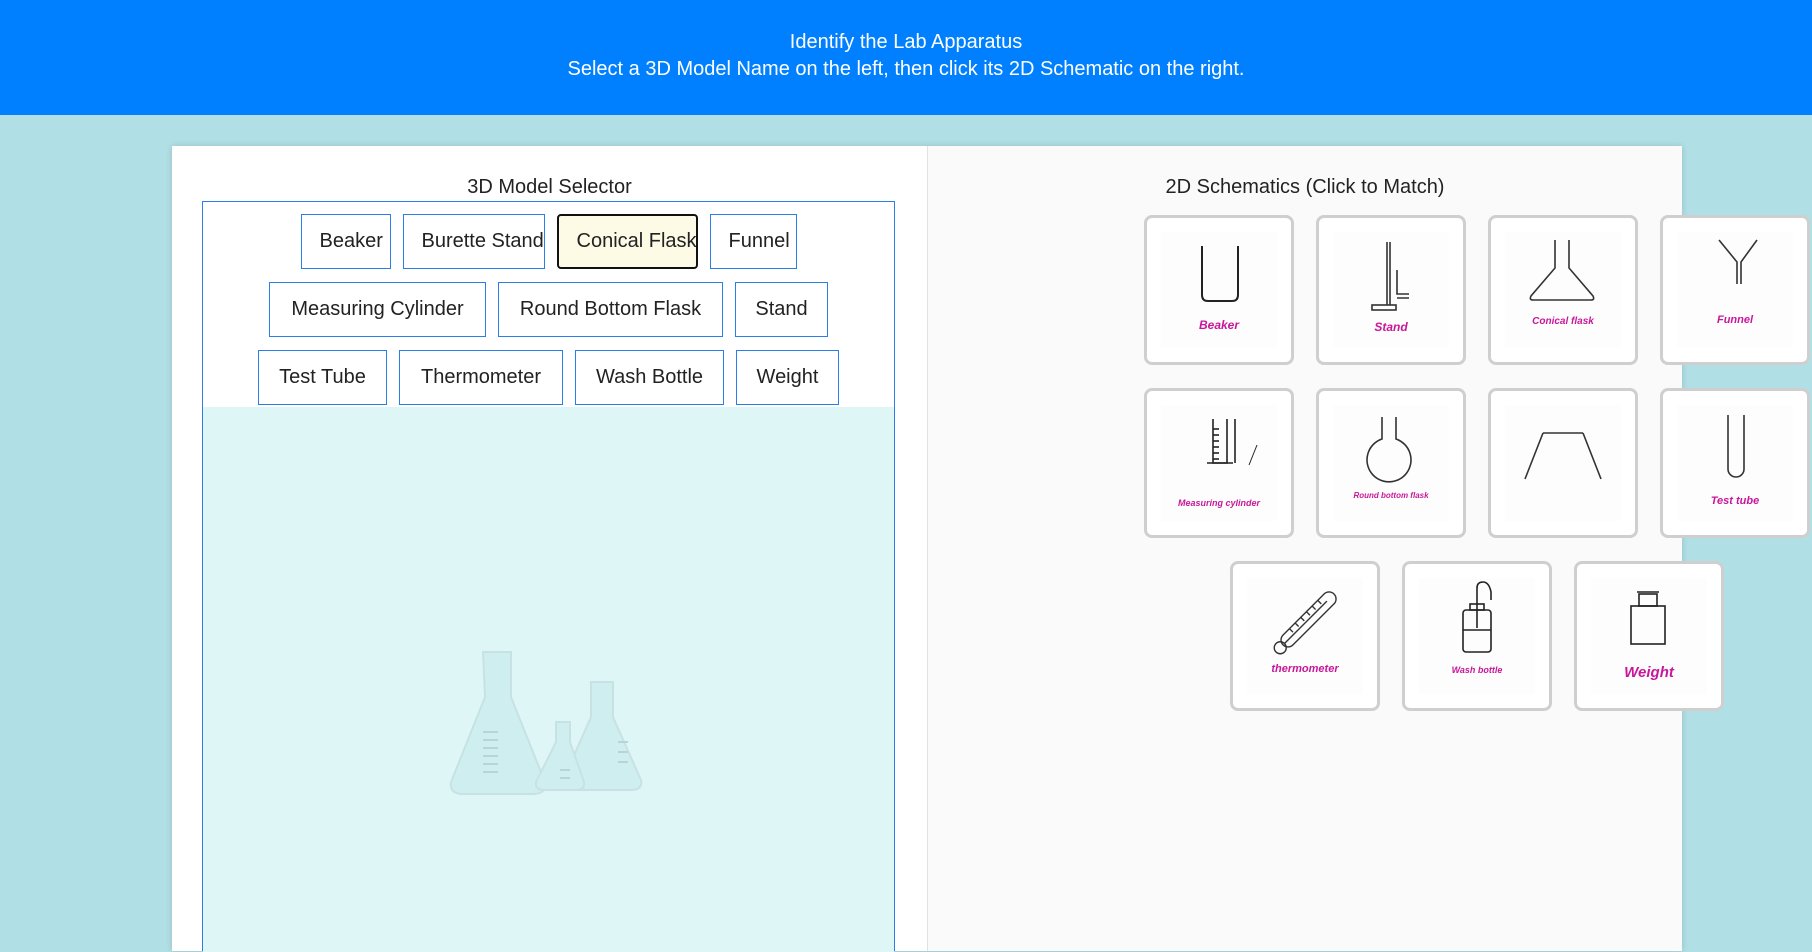  Describe the element at coordinates (1305, 669) in the screenshot. I see `schematic-caption: thermometer` at that location.